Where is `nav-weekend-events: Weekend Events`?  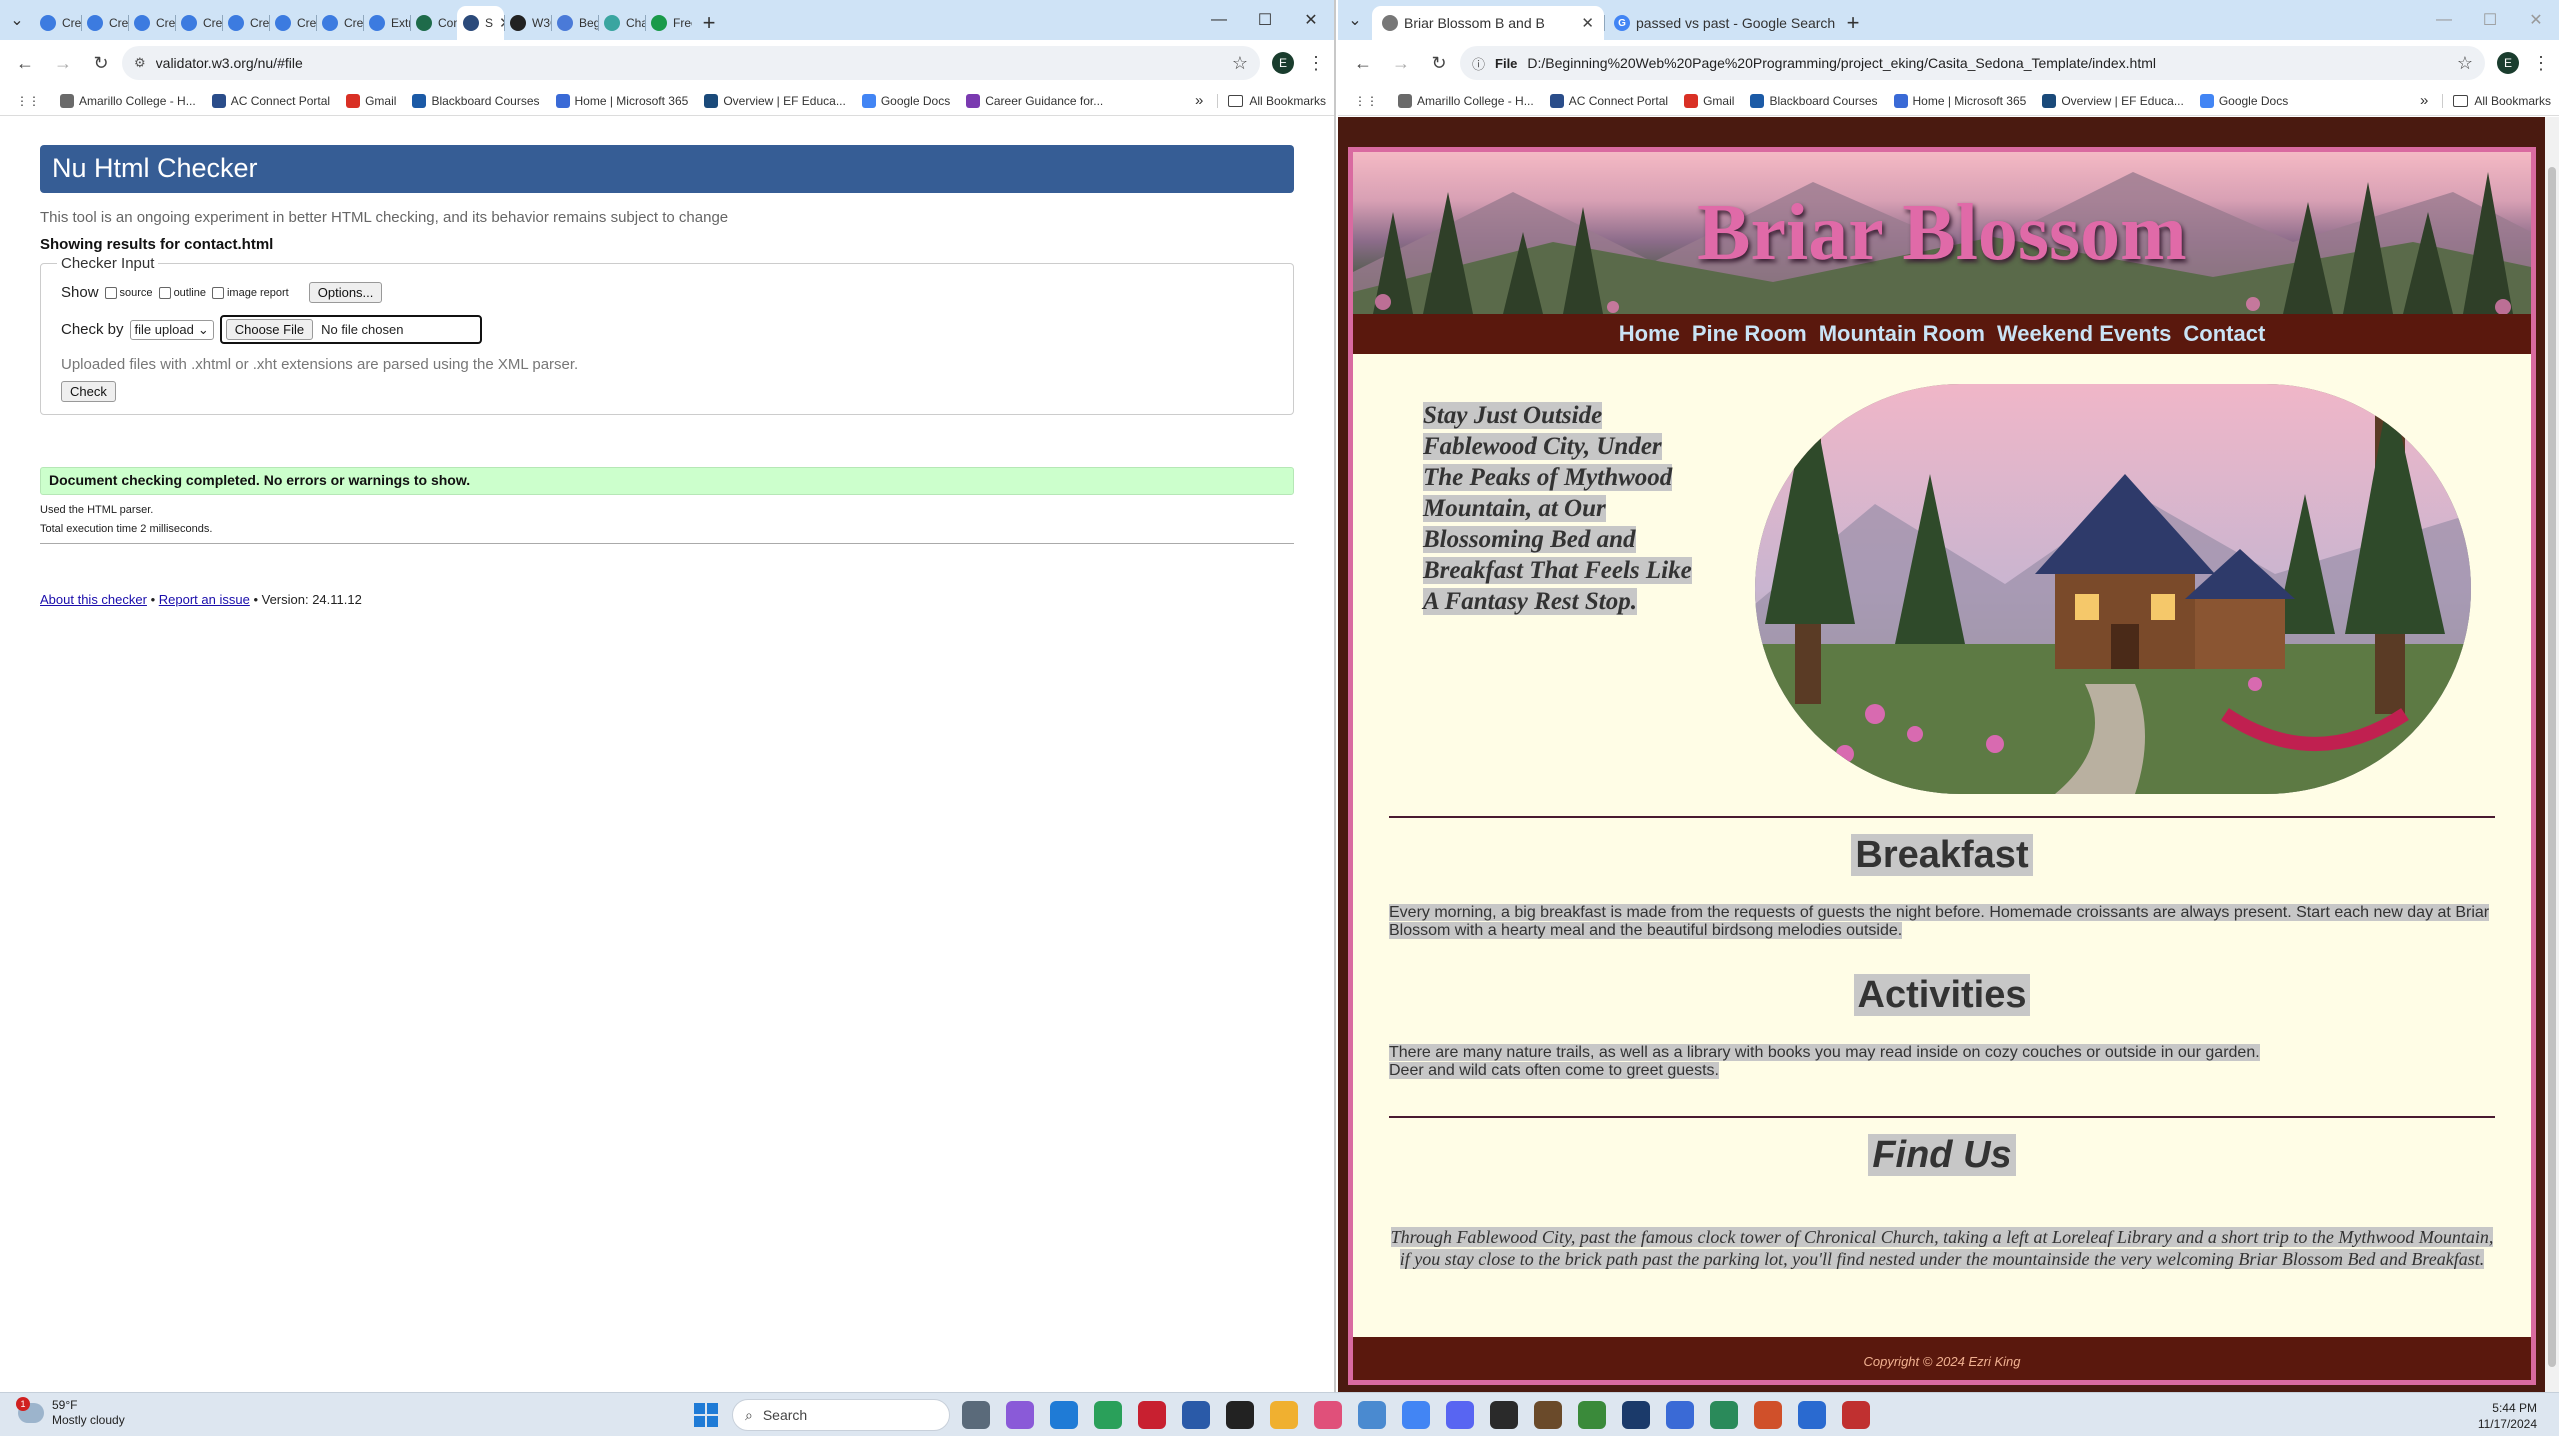 nav-weekend-events: Weekend Events is located at coordinates (2084, 334).